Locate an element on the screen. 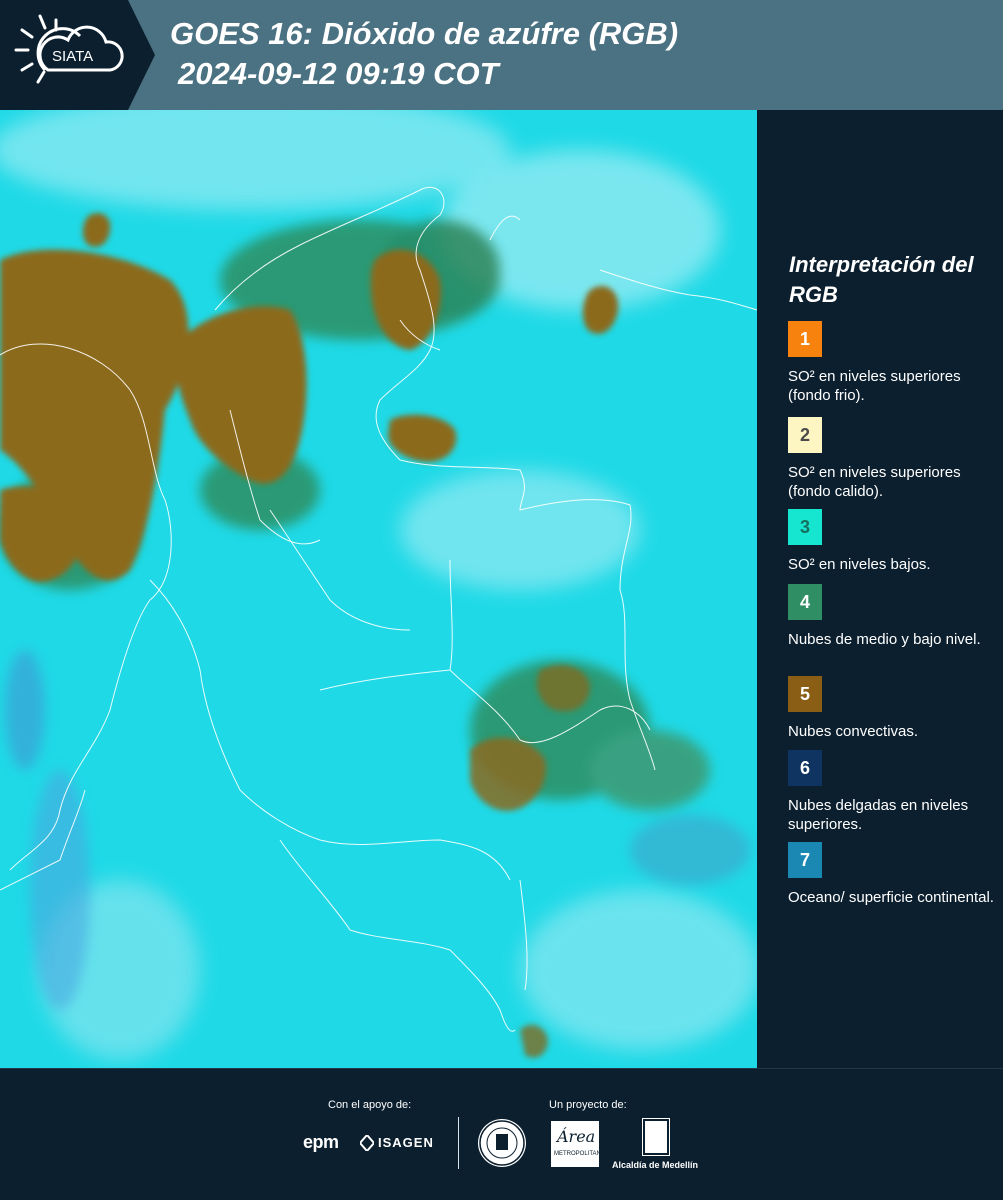 The image size is (1003, 1200). legend-item-6: 6 Nubes delgadas en niveles superiores. is located at coordinates (893, 792).